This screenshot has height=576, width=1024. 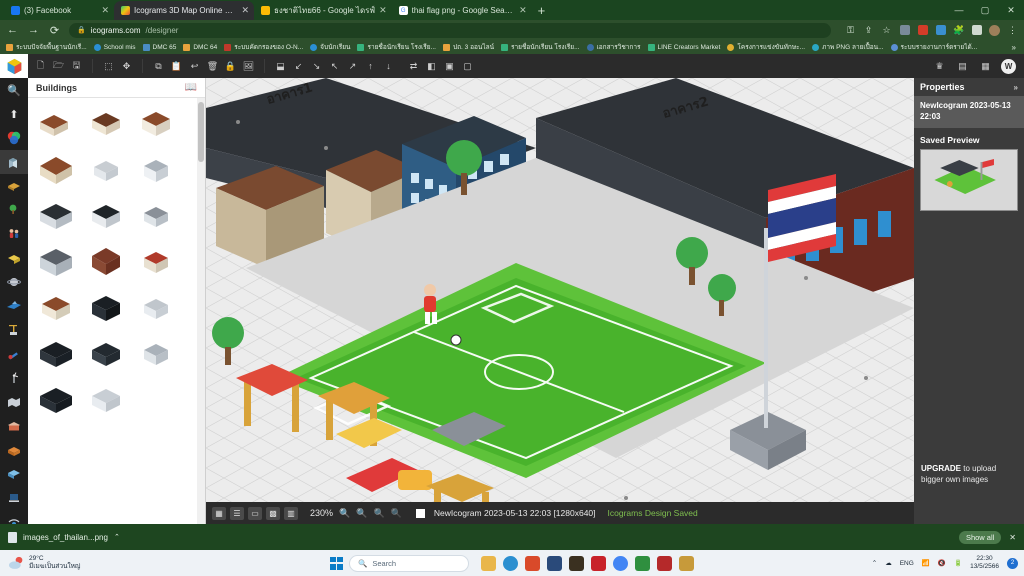 What do you see at coordinates (1012, 563) in the screenshot?
I see `notification-badge: 2` at bounding box center [1012, 563].